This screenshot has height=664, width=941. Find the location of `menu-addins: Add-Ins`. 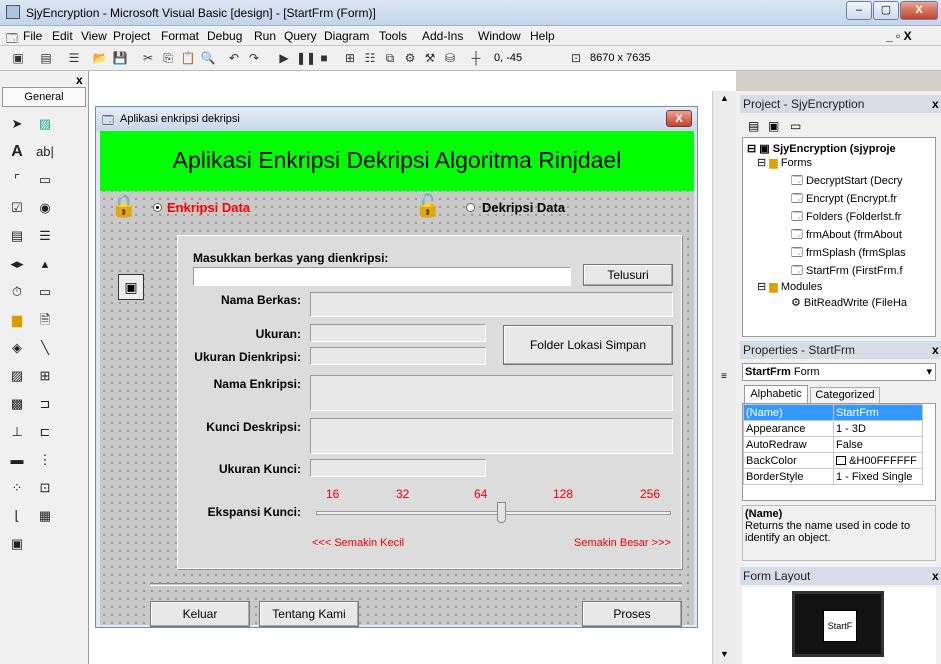

menu-addins: Add-Ins is located at coordinates (442, 36).